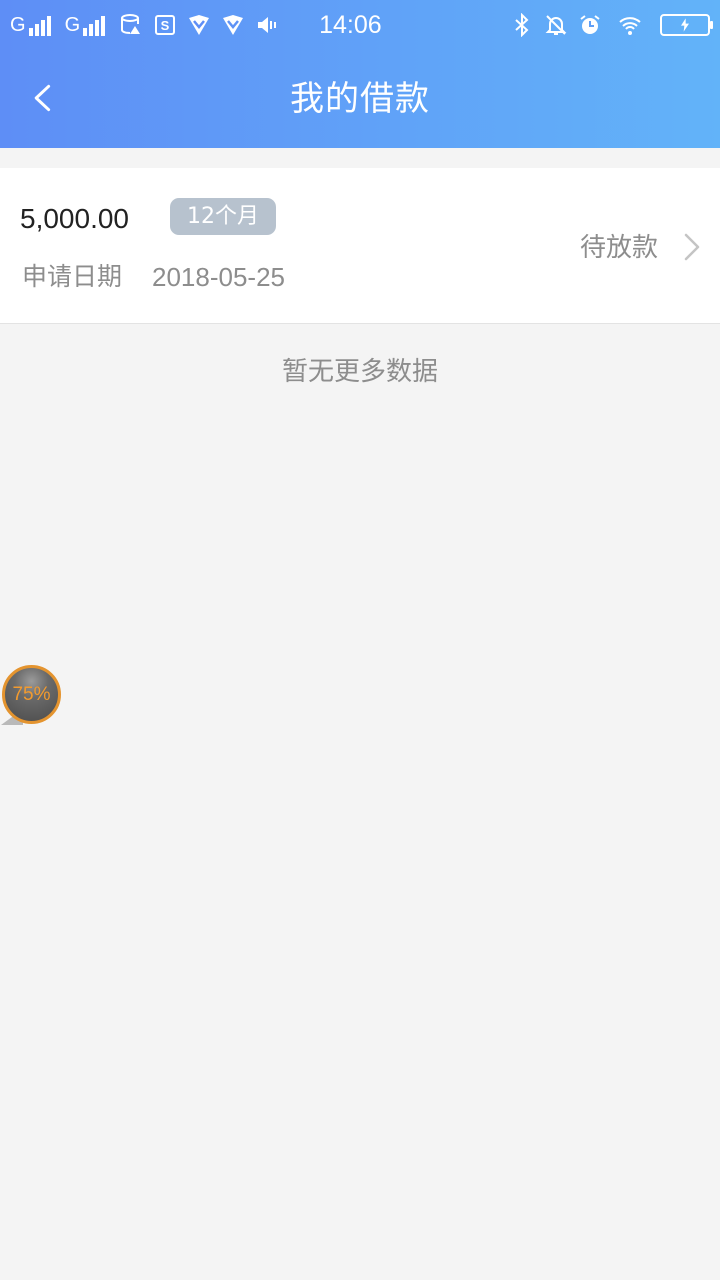 This screenshot has height=1280, width=720. I want to click on volume-icon, so click(267, 25).